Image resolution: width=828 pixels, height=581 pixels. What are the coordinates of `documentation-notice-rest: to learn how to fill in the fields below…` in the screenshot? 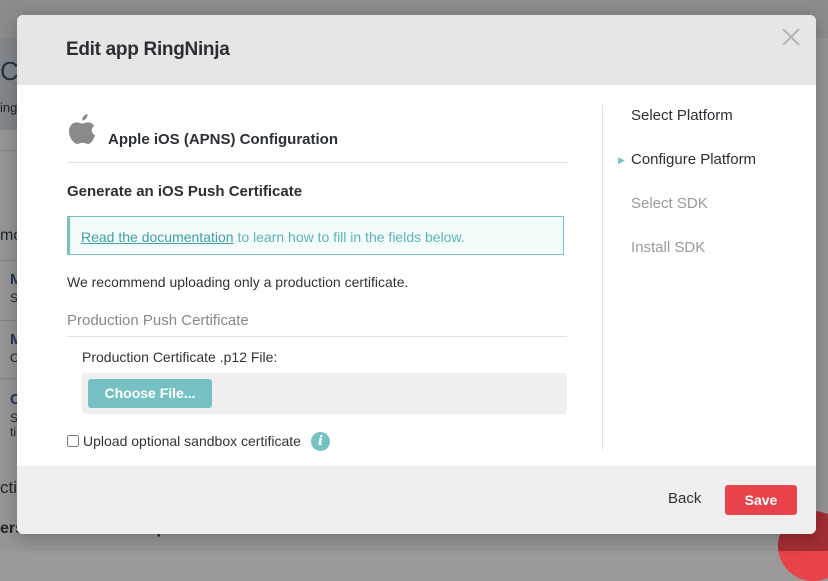 It's located at (349, 237).